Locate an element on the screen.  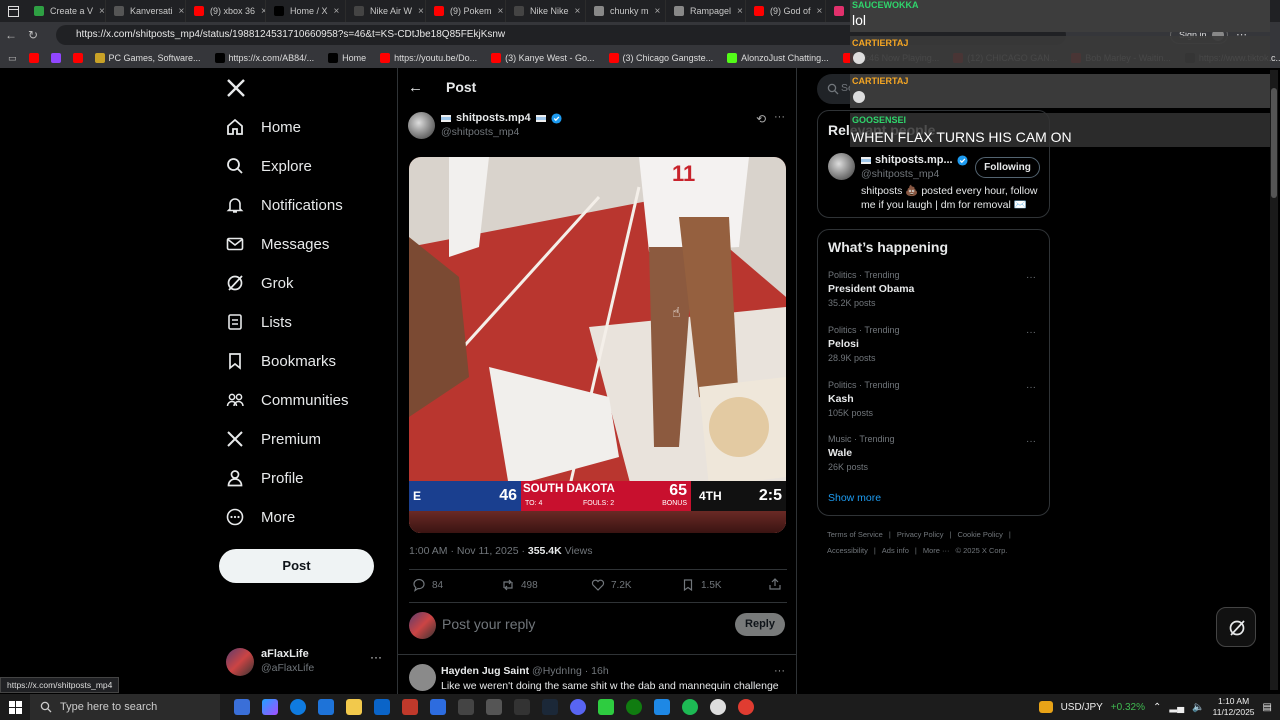
steam-icon is located at coordinates (550, 707).